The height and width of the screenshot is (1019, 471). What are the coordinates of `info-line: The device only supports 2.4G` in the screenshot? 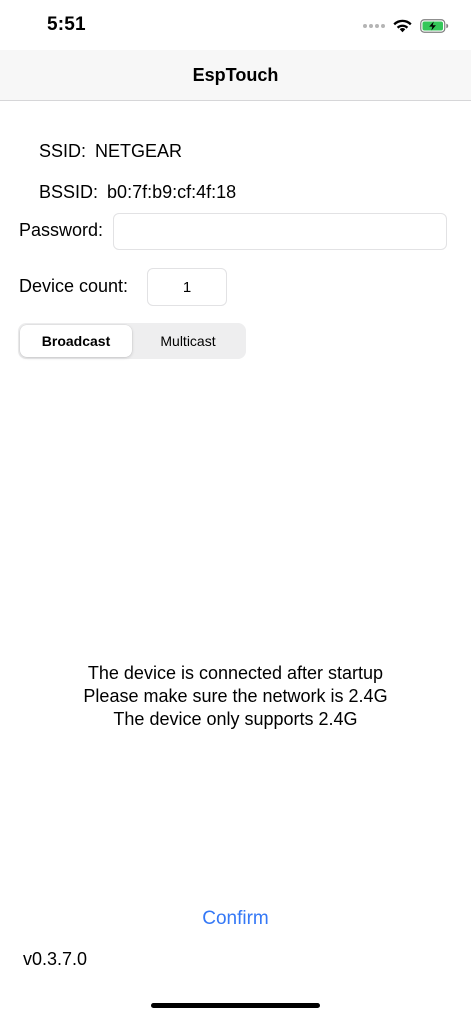 It's located at (235, 719).